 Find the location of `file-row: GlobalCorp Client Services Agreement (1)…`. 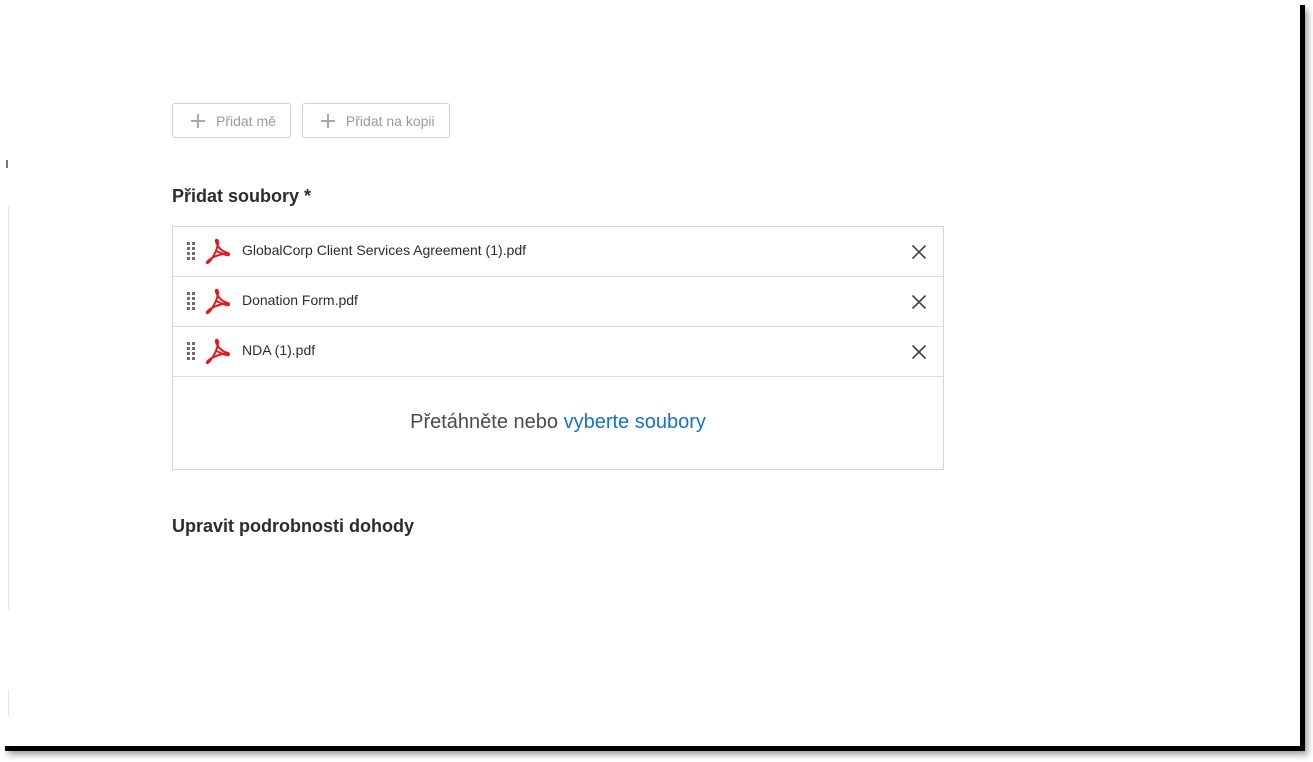

file-row: GlobalCorp Client Services Agreement (1)… is located at coordinates (558, 252).